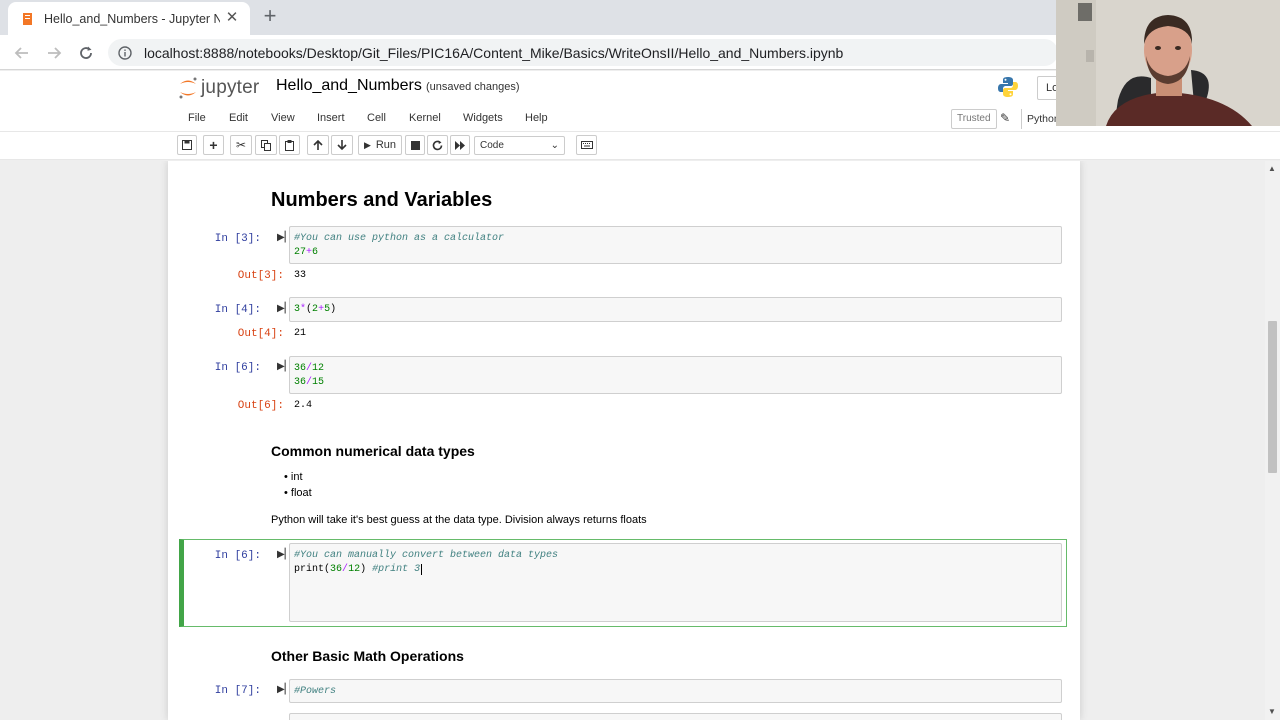 The image size is (1280, 720). What do you see at coordinates (188, 88) in the screenshot?
I see `jupyter-logo-icon` at bounding box center [188, 88].